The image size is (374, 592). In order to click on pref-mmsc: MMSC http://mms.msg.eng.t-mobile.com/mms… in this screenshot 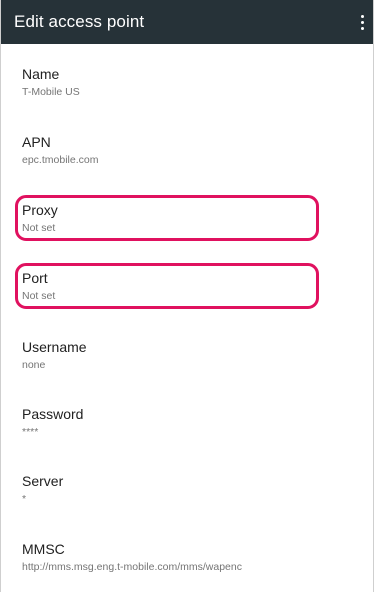, I will do `click(187, 557)`.